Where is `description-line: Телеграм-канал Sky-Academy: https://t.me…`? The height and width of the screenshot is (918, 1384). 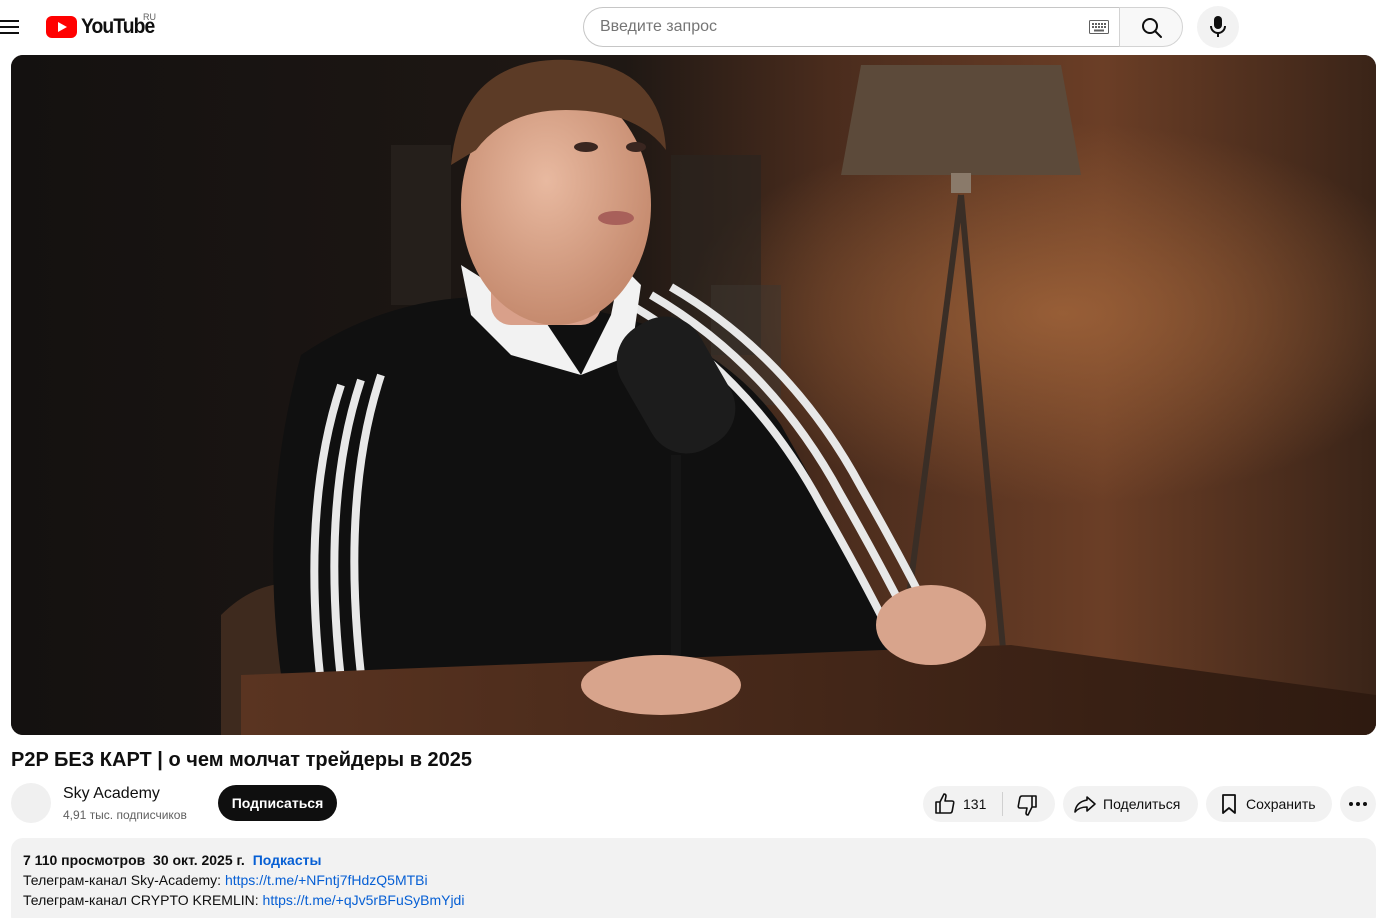 description-line: Телеграм-канал Sky-Academy: https://t.me… is located at coordinates (225, 880).